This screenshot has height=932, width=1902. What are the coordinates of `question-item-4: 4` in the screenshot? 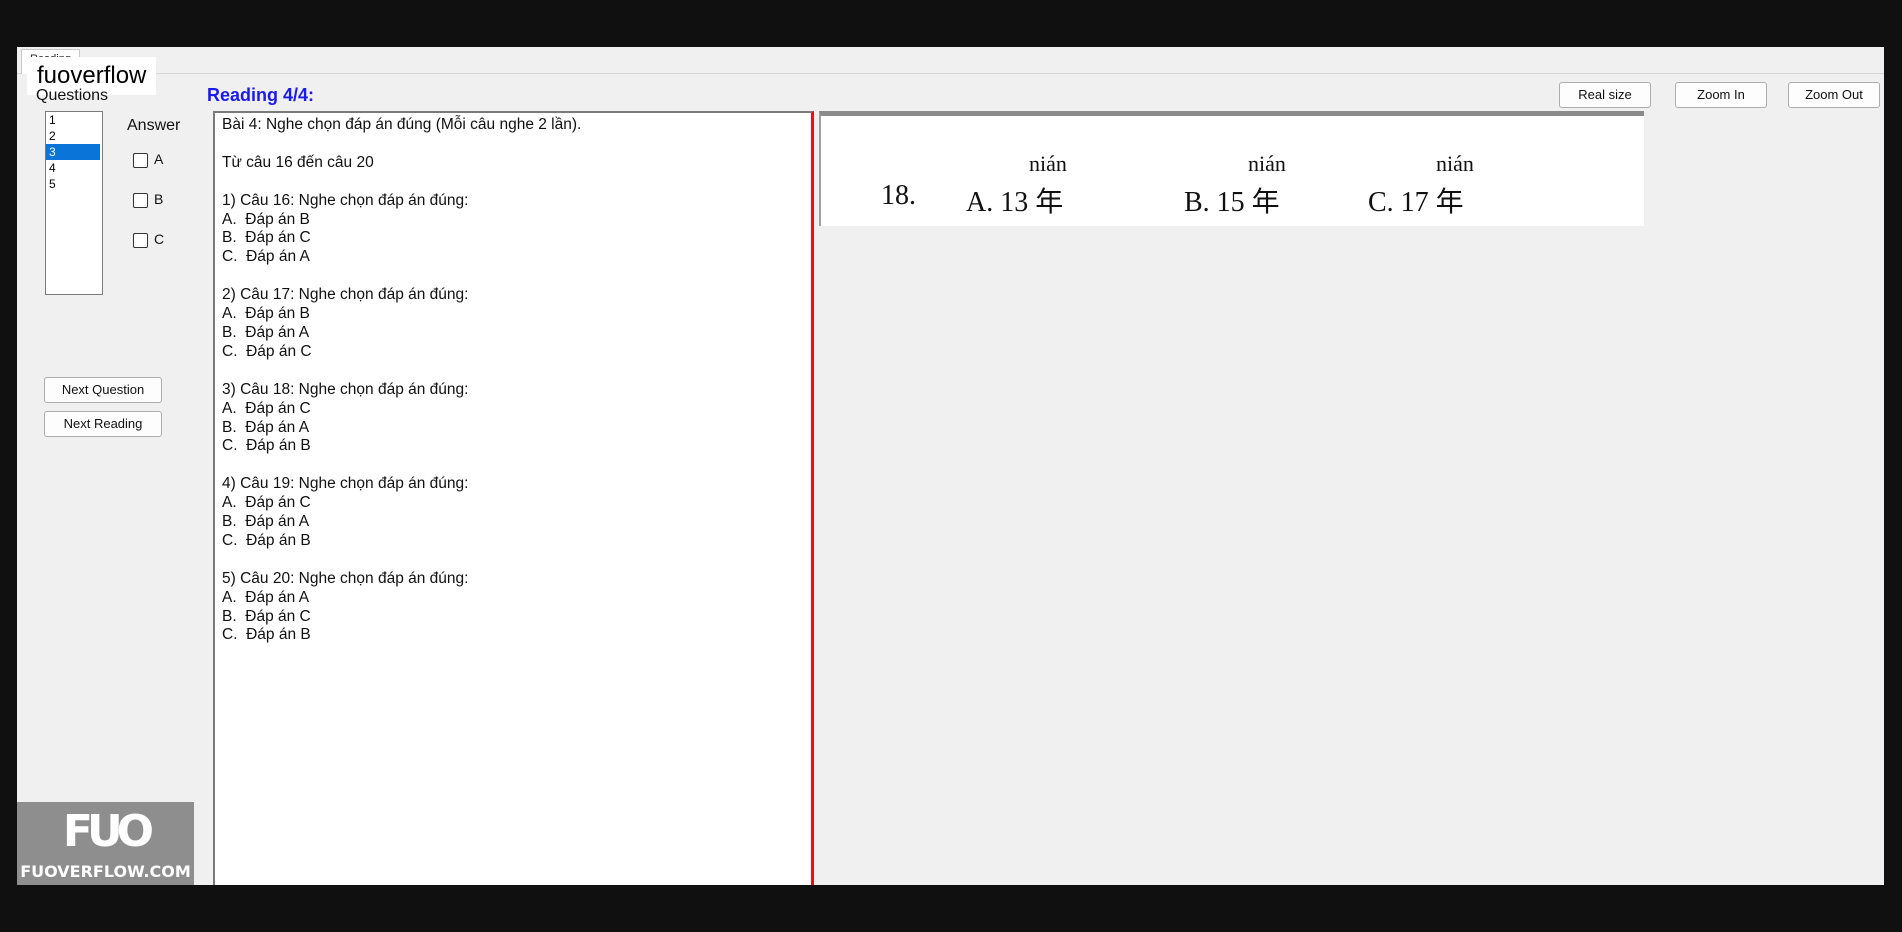 It's located at (74, 168).